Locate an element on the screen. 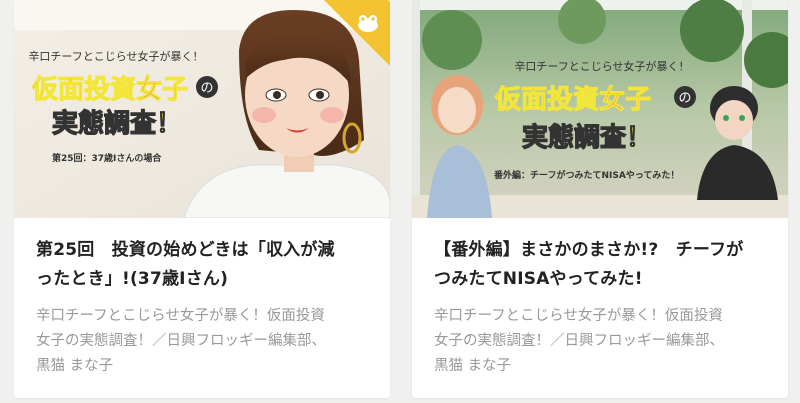  article-title-line: 第25回 投資の始めどきは「収入が減 is located at coordinates (204, 250).